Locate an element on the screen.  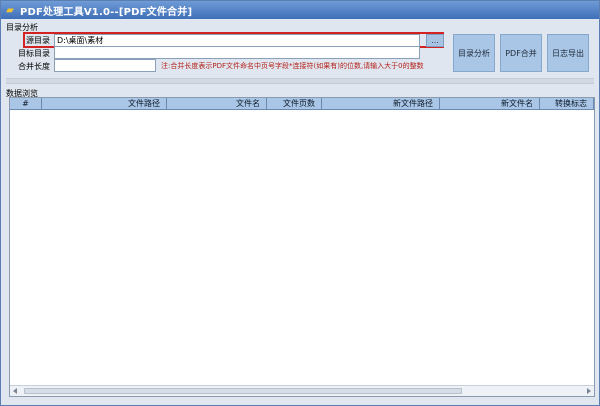
column-header-file-name: 文件名 is located at coordinates (217, 103).